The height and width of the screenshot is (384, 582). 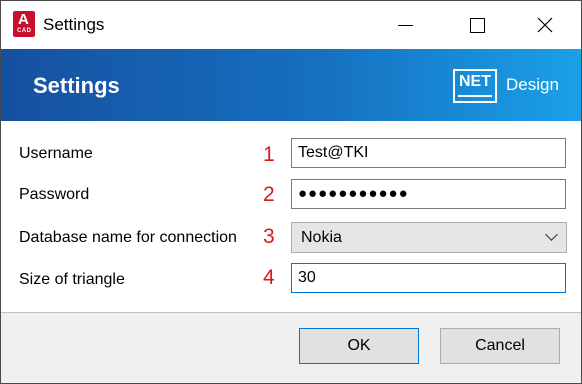 What do you see at coordinates (269, 194) in the screenshot?
I see `password-number: 2` at bounding box center [269, 194].